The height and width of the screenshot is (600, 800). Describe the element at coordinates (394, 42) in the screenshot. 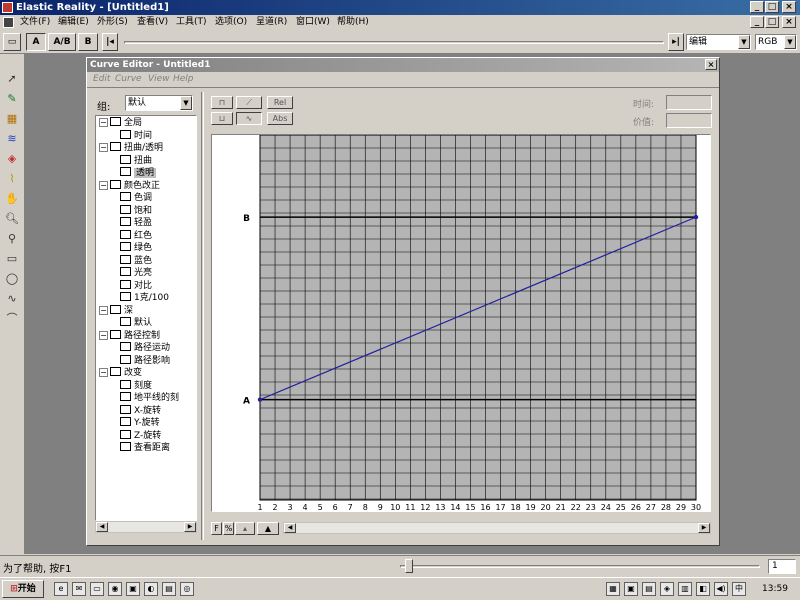

I see `timeline-track` at that location.